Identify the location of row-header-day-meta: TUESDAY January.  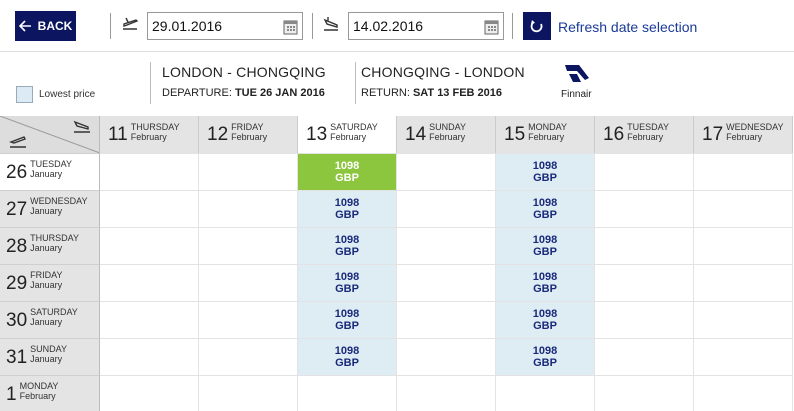
(51, 169).